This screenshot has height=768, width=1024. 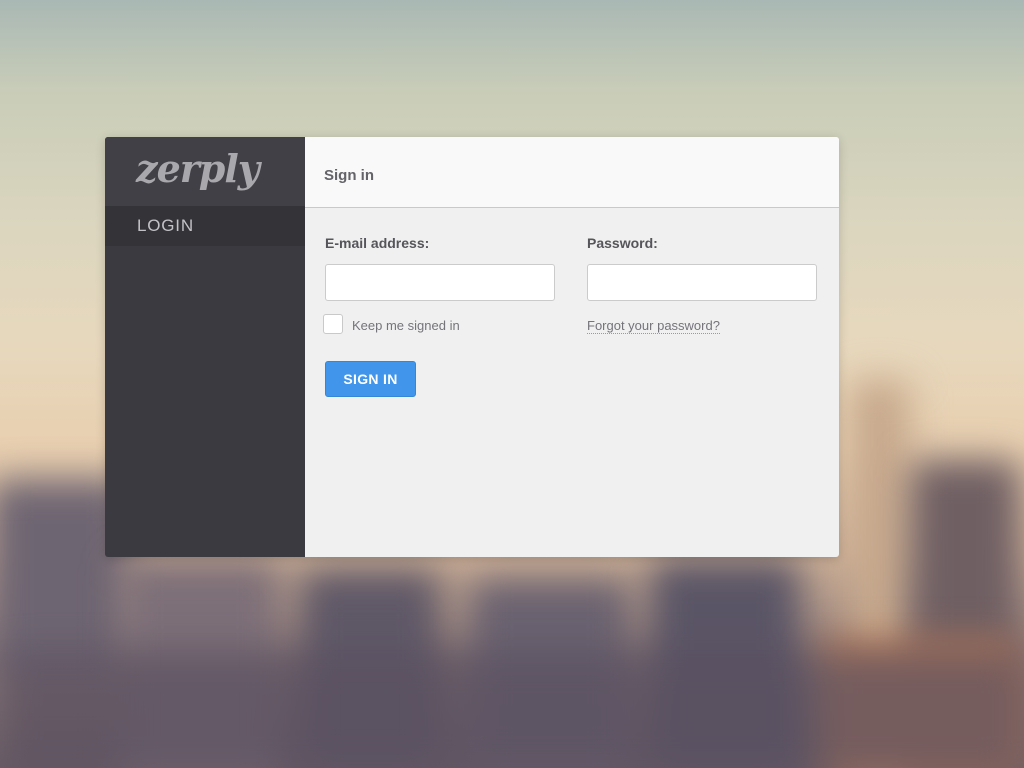 What do you see at coordinates (349, 175) in the screenshot?
I see `page-title: Sign in` at bounding box center [349, 175].